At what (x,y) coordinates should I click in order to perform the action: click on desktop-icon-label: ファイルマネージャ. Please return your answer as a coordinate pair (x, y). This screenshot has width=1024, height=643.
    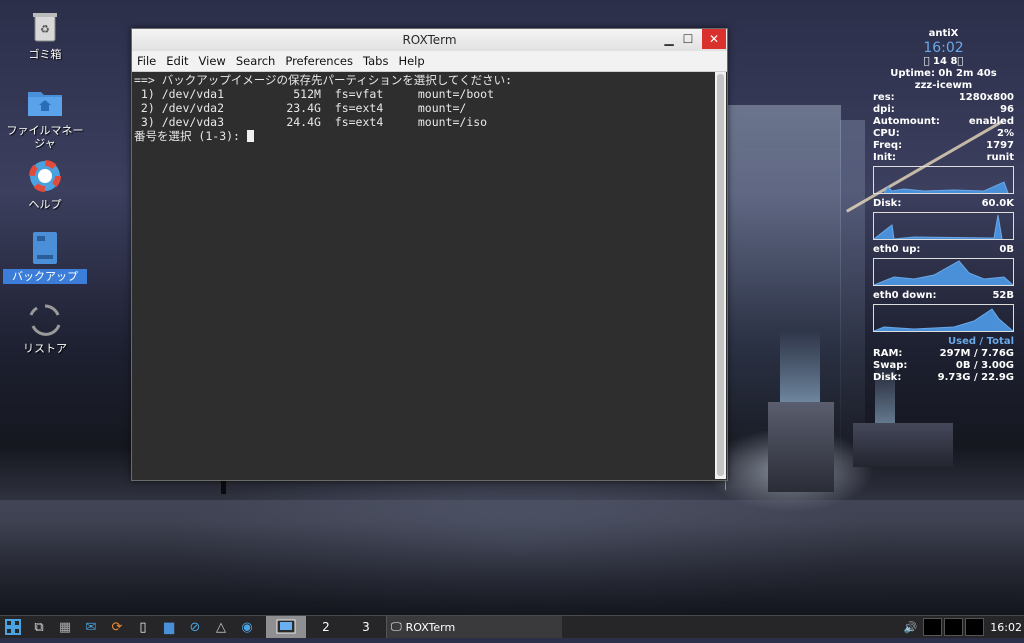
    Looking at the image, I should click on (45, 137).